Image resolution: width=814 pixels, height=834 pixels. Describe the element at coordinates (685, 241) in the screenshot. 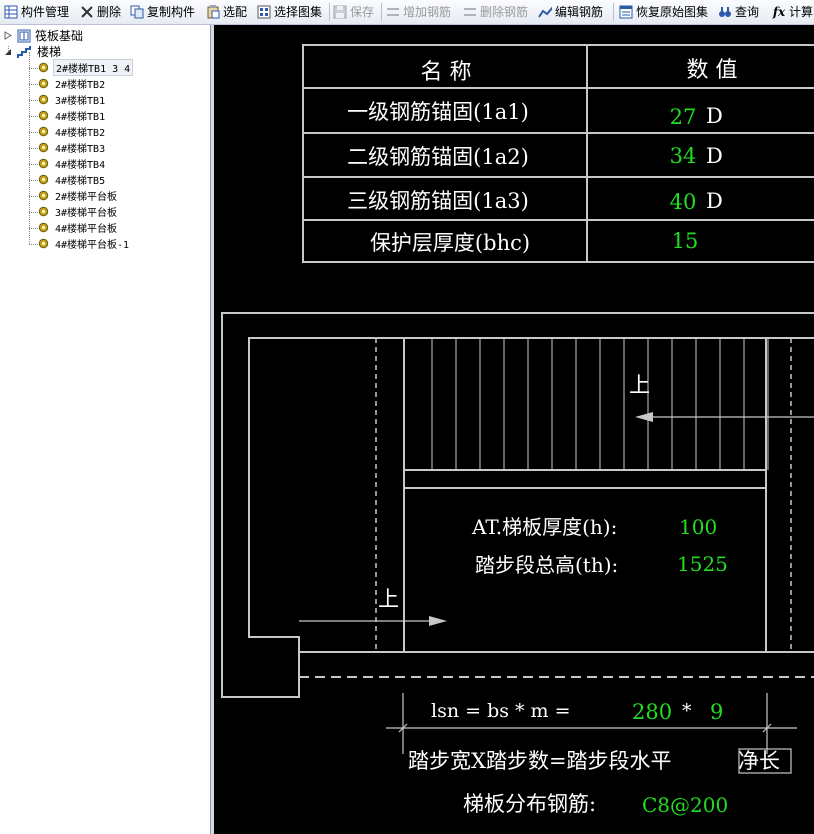

I see `row4-value: 15` at that location.